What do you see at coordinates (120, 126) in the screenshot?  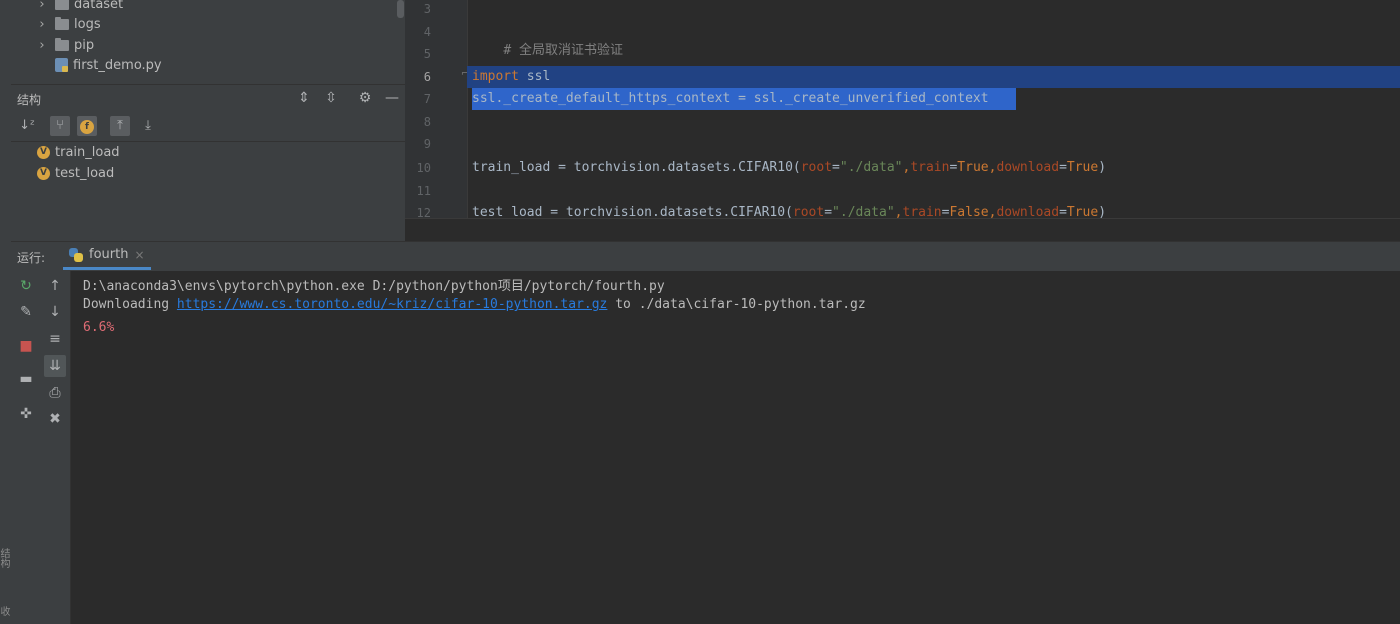 I see `autoscroll-to-source-icon: ⤒` at bounding box center [120, 126].